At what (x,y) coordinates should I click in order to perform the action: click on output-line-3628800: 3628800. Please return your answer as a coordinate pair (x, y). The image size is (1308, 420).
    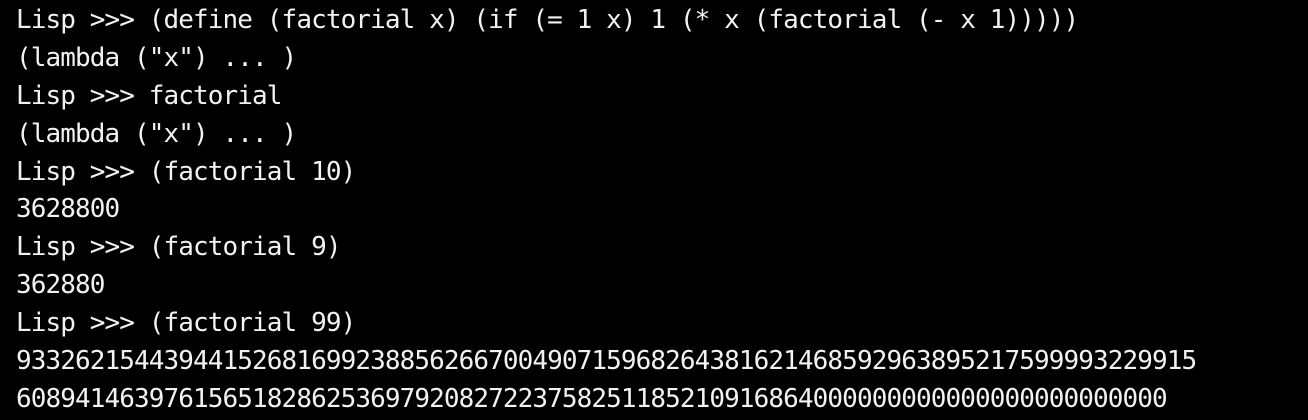
    Looking at the image, I should click on (68, 209).